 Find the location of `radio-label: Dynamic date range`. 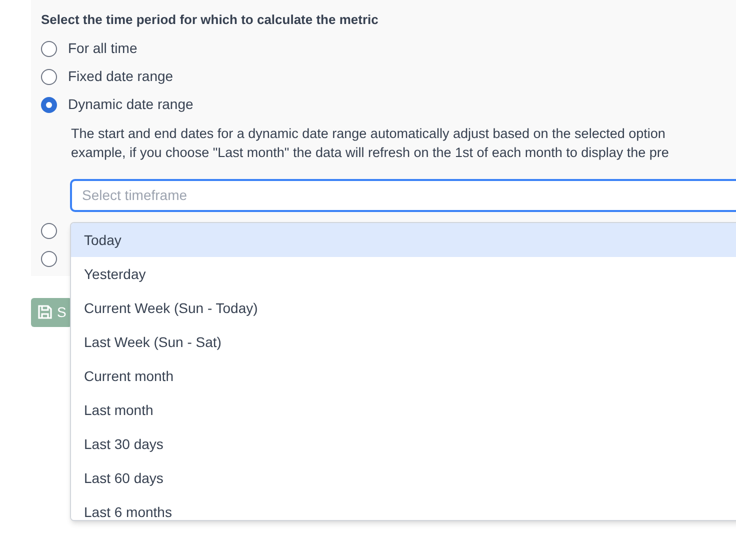

radio-label: Dynamic date range is located at coordinates (131, 104).